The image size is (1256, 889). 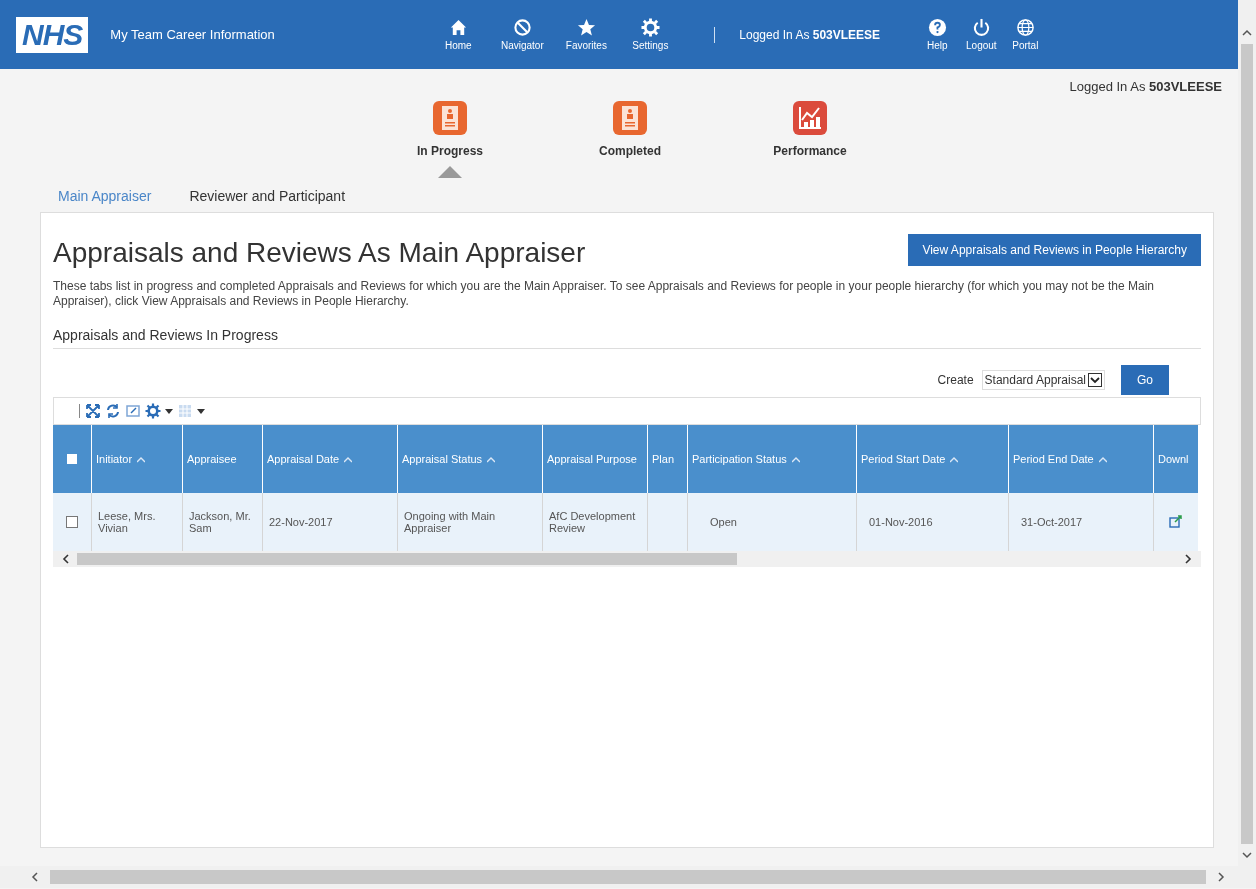 What do you see at coordinates (330, 459) in the screenshot?
I see `column-header: Appraisal Date` at bounding box center [330, 459].